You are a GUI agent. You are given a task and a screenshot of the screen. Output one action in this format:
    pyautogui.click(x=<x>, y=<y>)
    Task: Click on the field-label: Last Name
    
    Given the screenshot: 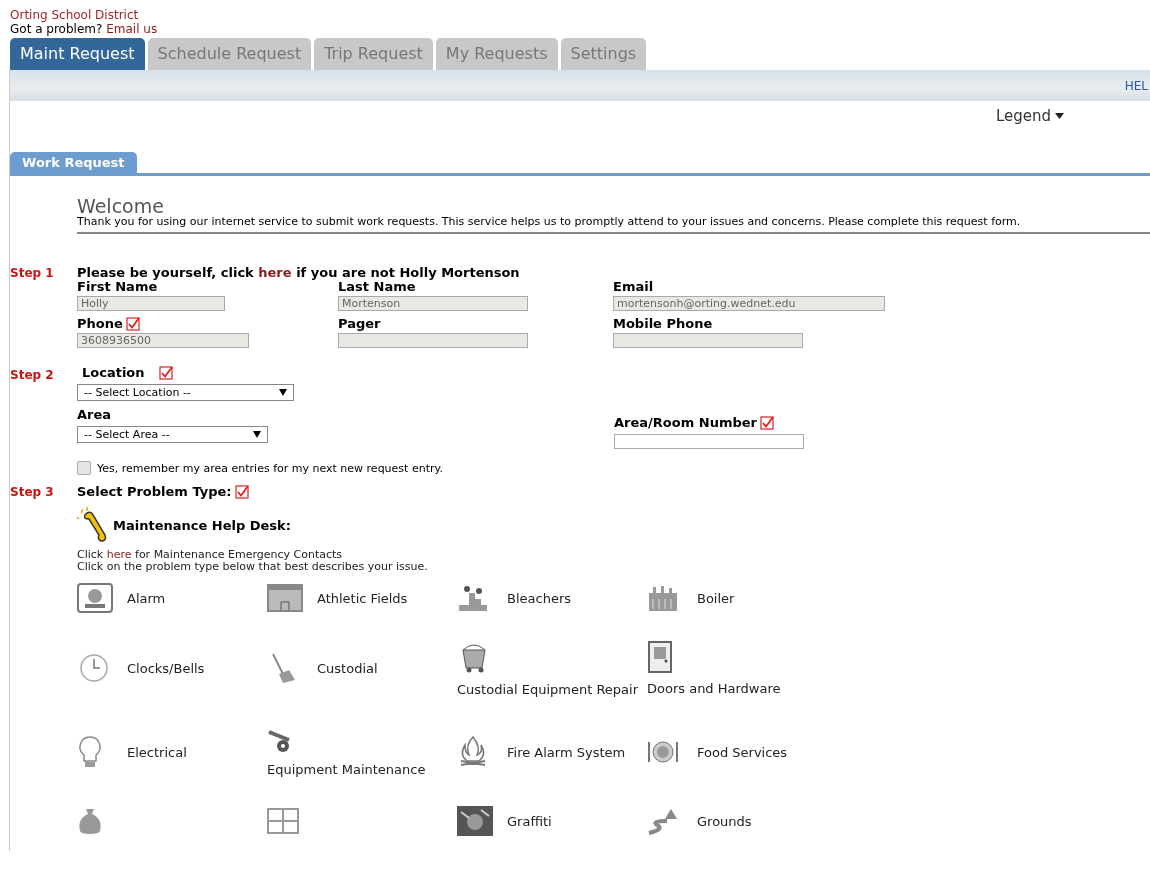 What is the action you would take?
    pyautogui.click(x=377, y=287)
    